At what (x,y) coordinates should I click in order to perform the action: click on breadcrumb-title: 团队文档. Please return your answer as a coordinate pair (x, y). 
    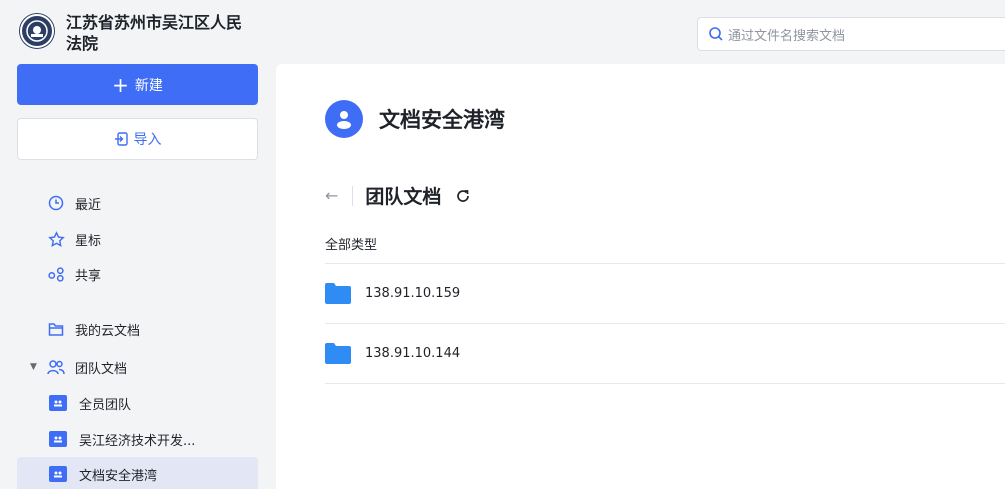
    Looking at the image, I should click on (403, 197).